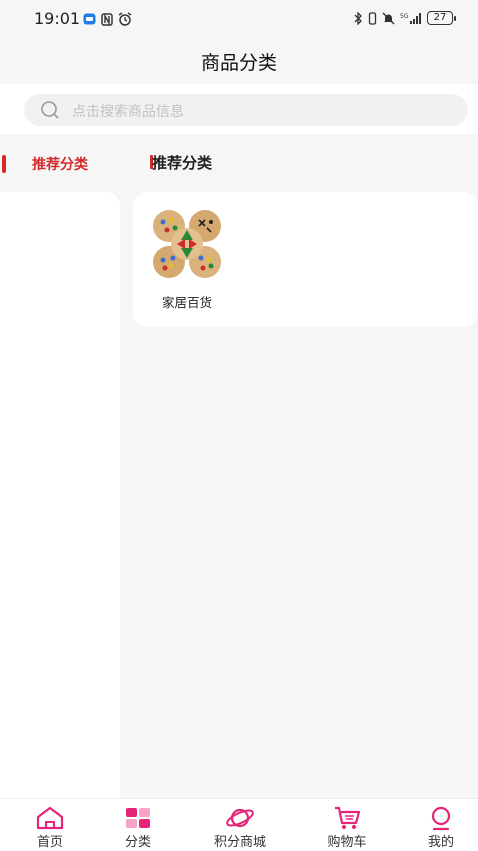 Image resolution: width=478 pixels, height=851 pixels. What do you see at coordinates (49, 842) in the screenshot?
I see `tab-label: 首页` at bounding box center [49, 842].